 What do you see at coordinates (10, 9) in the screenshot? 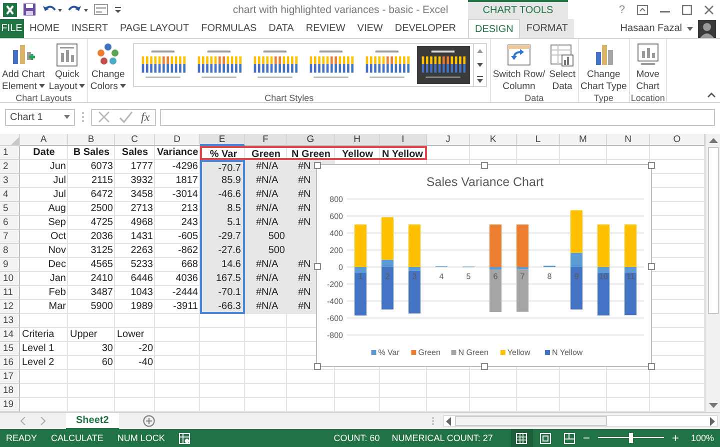
I see `excel-logo-icon` at bounding box center [10, 9].